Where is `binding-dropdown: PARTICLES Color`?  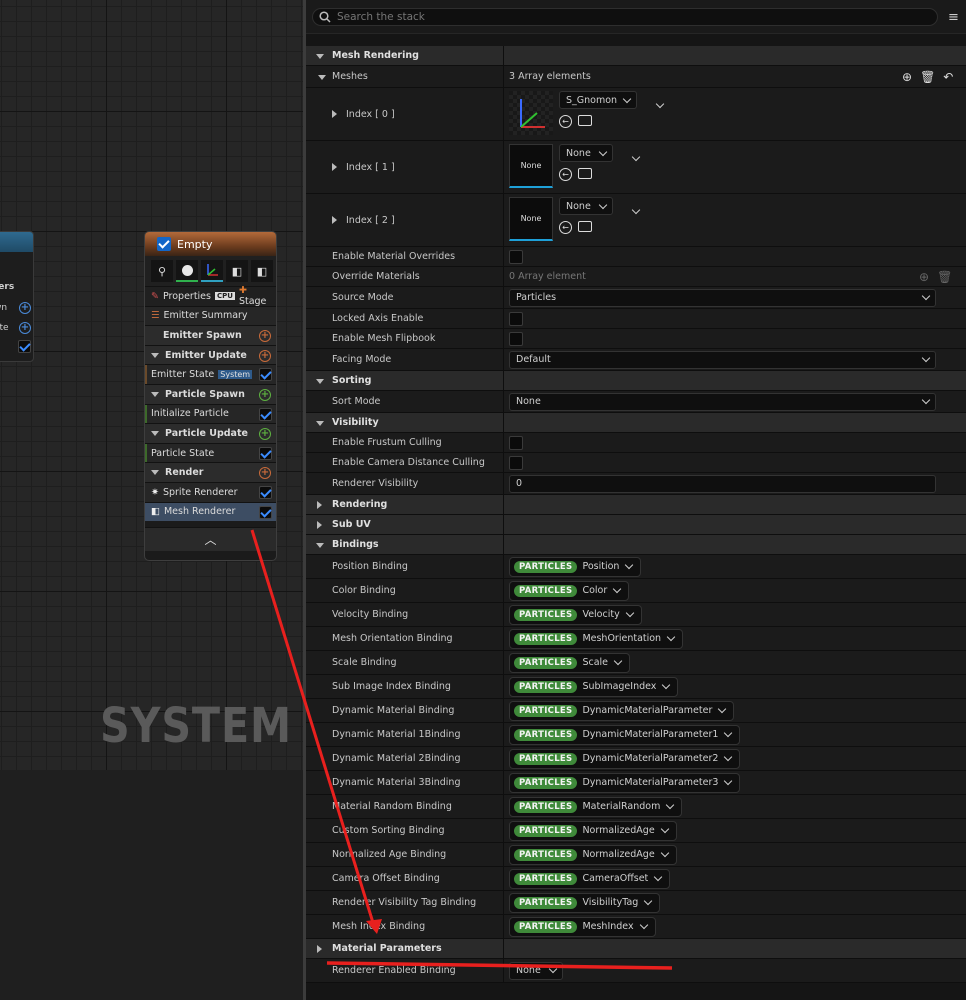 binding-dropdown: PARTICLES Color is located at coordinates (569, 590).